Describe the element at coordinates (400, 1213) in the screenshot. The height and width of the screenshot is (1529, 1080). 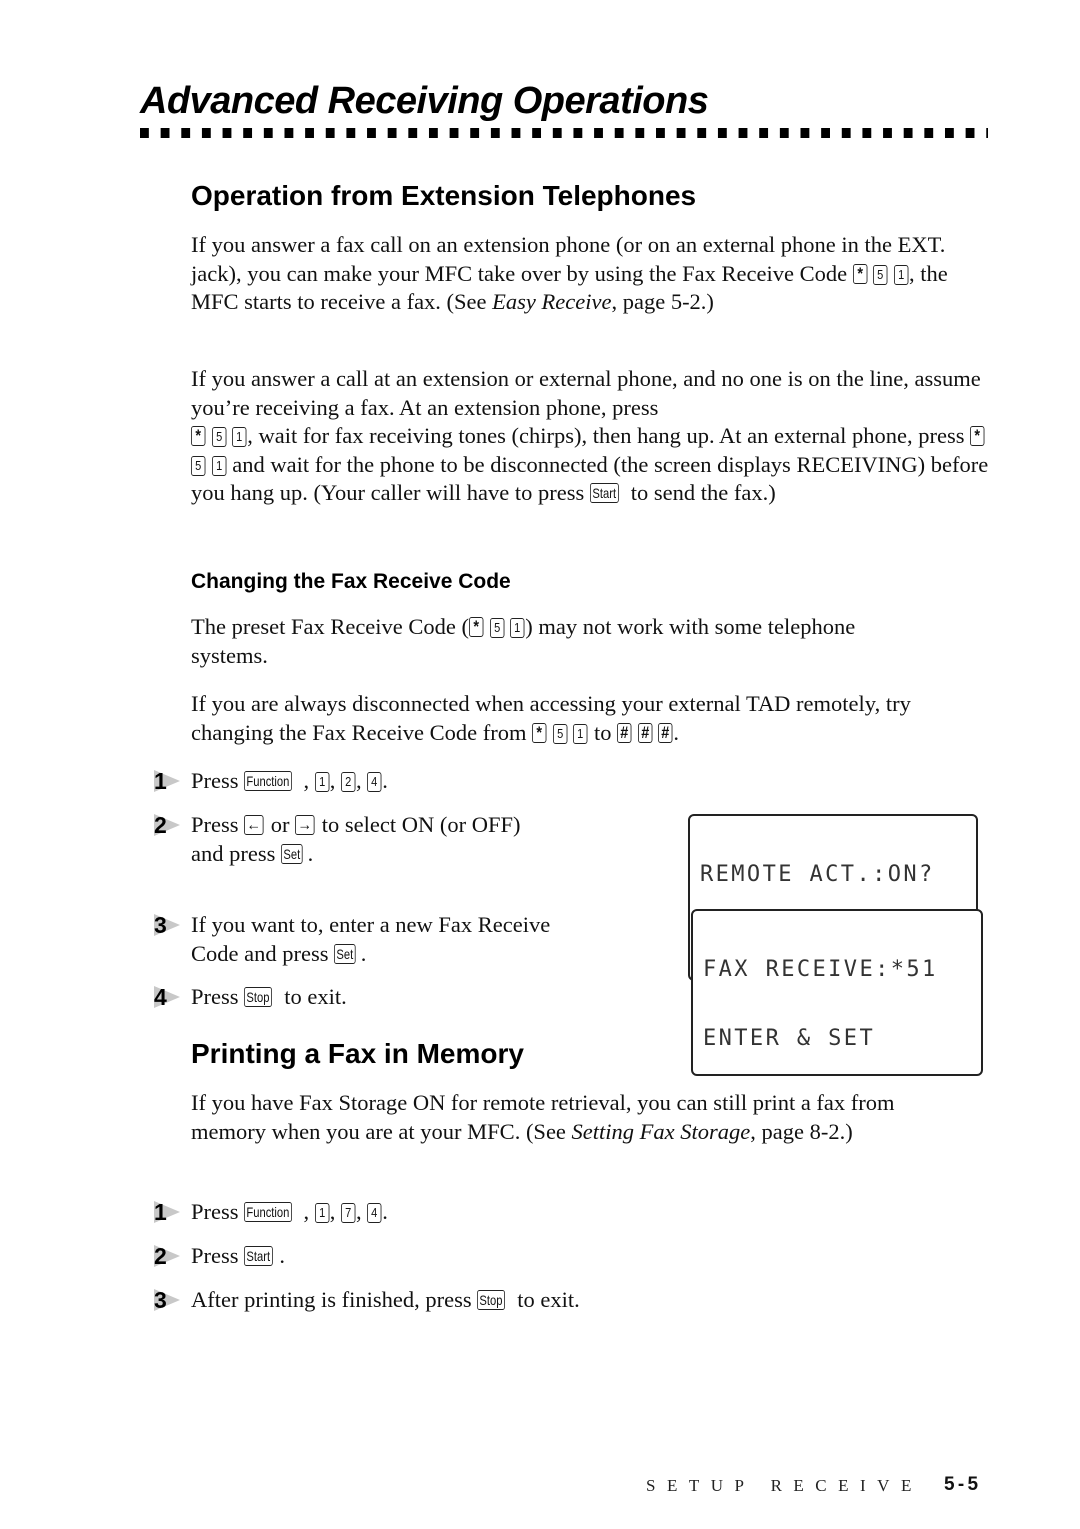
I see `step-1-print-memory: 1 Press Function , 1, 7, 4.` at that location.